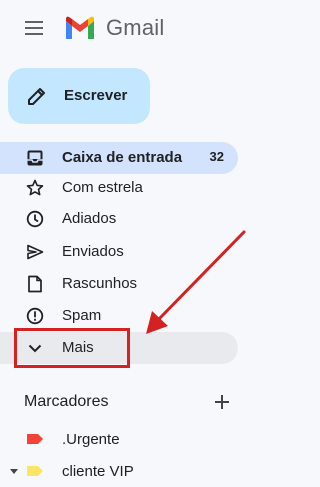 This screenshot has width=320, height=487. I want to click on spam-icon, so click(35, 316).